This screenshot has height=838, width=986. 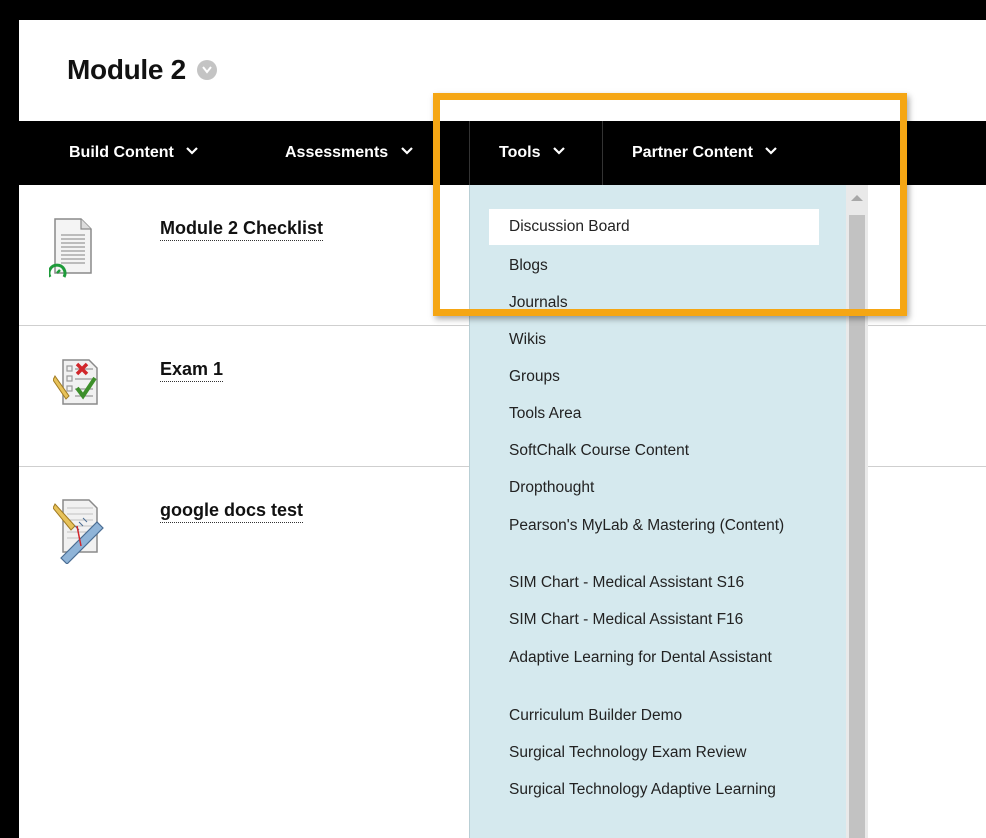 What do you see at coordinates (664, 658) in the screenshot?
I see `menu-item-adaptive-learning-dental: Adaptive Learning for Dental Assistant` at bounding box center [664, 658].